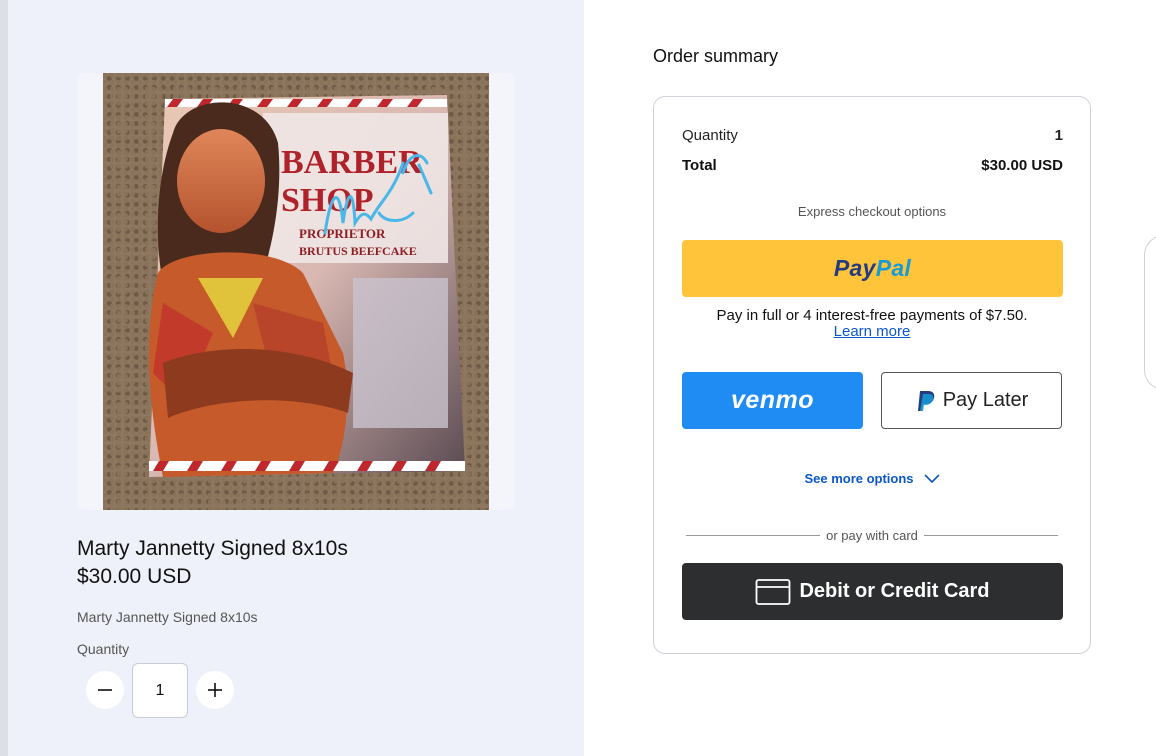 The height and width of the screenshot is (756, 1156). I want to click on quantity-label: Quantity, so click(103, 649).